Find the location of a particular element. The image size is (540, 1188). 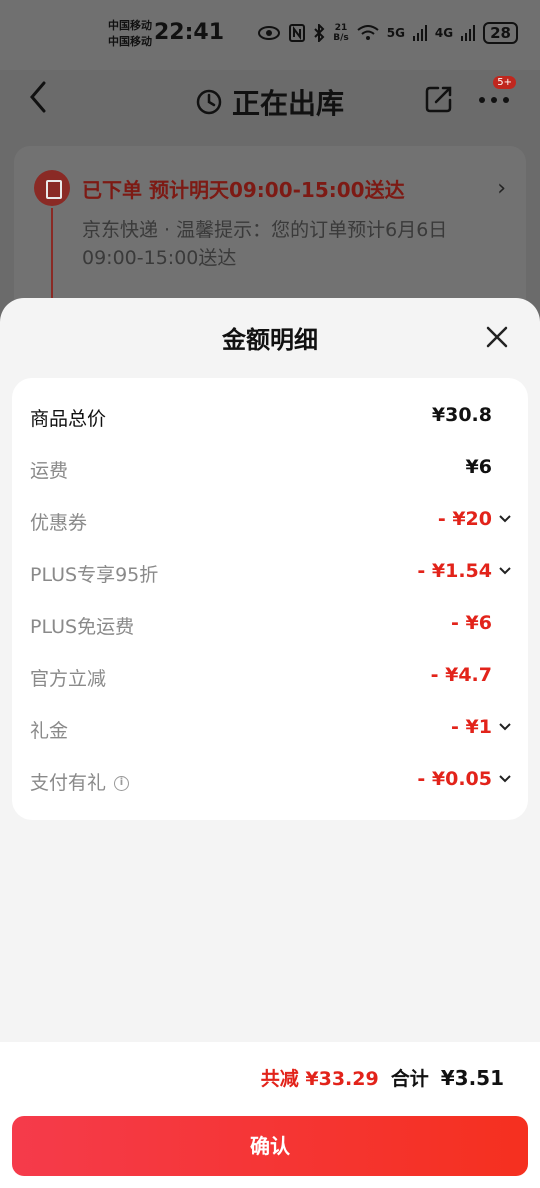

row-plus-discount: PLUS专享95折 - ¥1.54 is located at coordinates (270, 572).